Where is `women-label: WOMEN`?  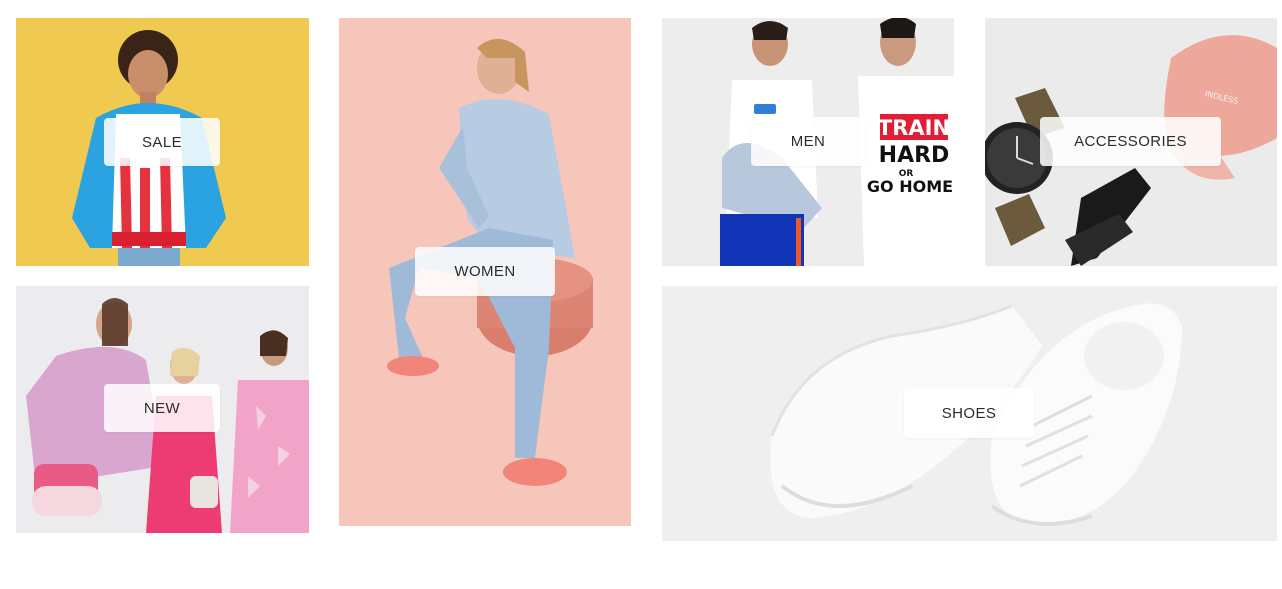
women-label: WOMEN is located at coordinates (485, 271).